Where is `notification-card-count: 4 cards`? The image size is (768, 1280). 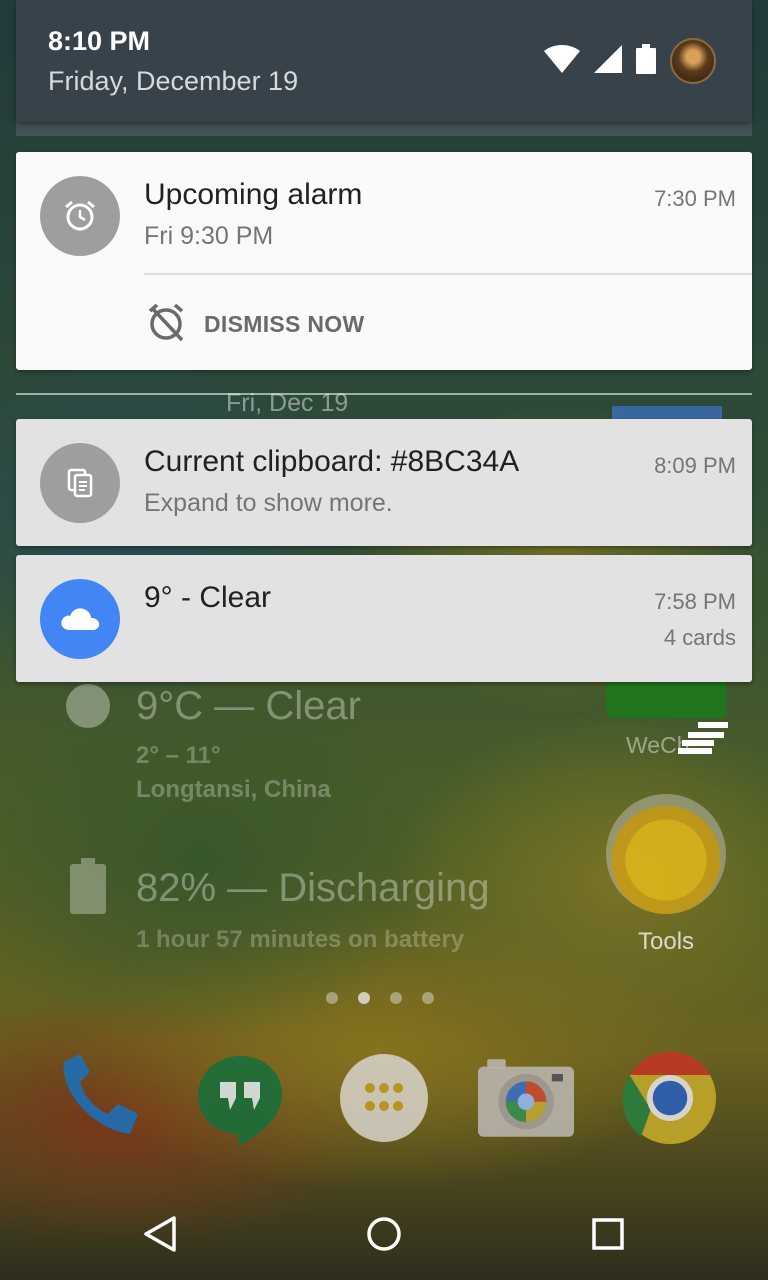
notification-card-count: 4 cards is located at coordinates (699, 637).